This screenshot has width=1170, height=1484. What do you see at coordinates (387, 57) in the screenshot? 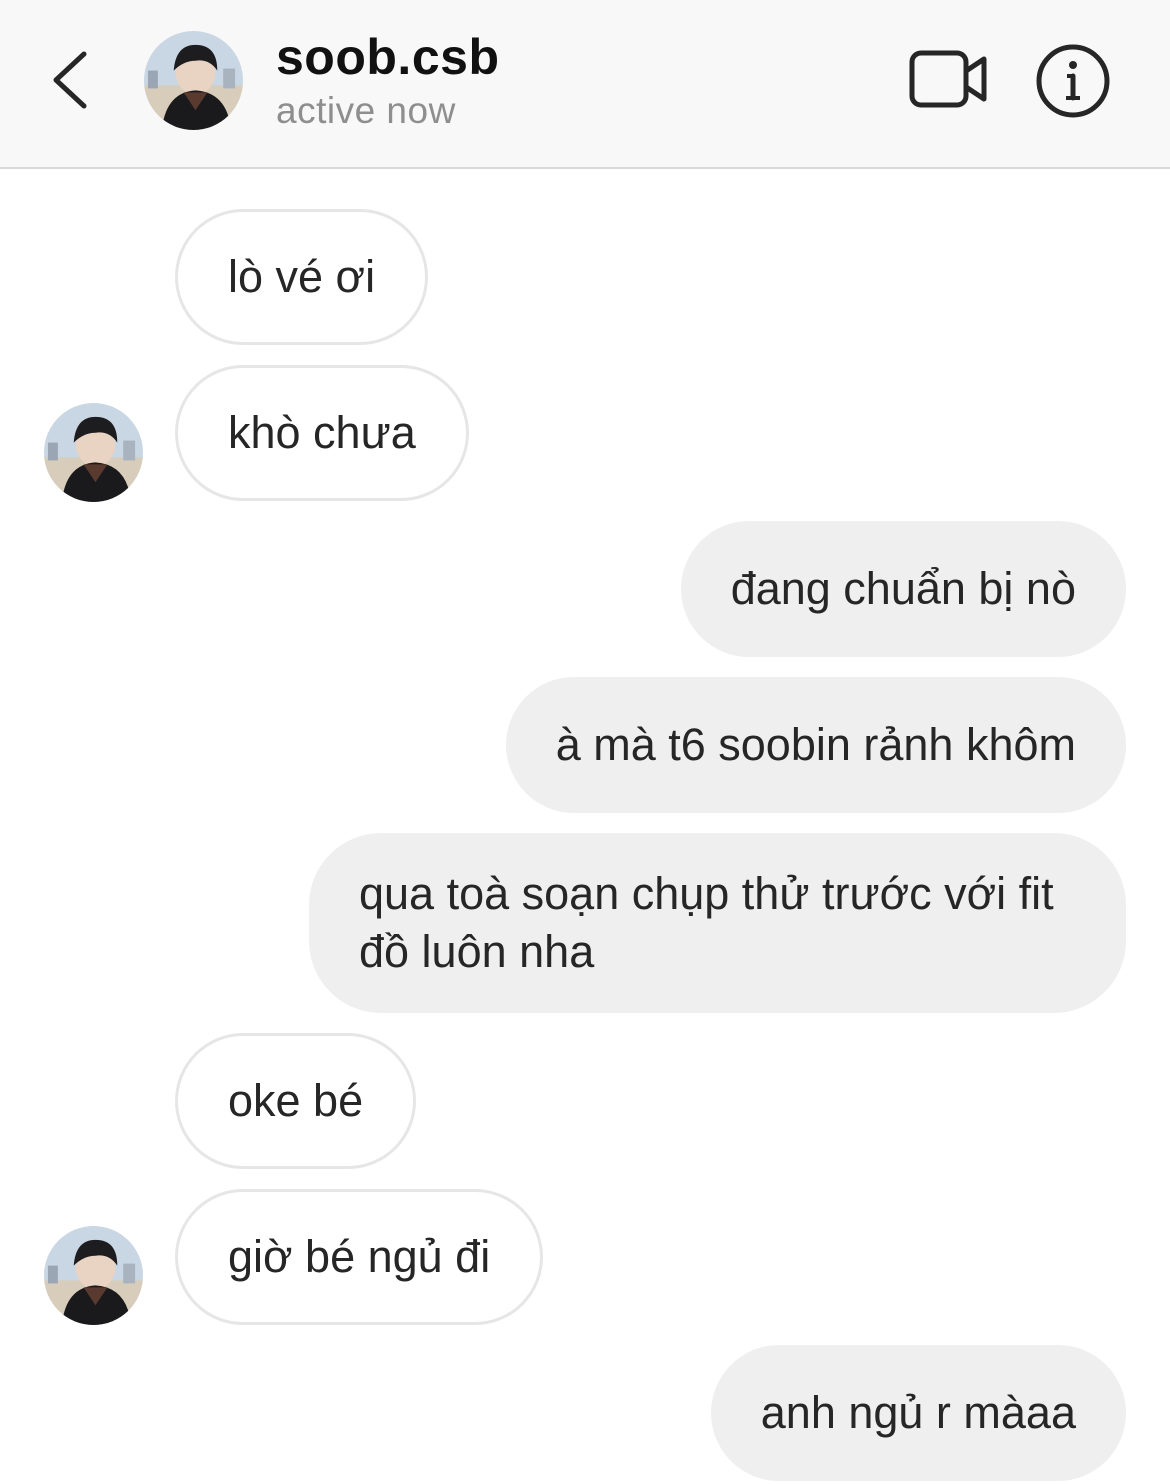
I see `chat-username: soob.csb` at bounding box center [387, 57].